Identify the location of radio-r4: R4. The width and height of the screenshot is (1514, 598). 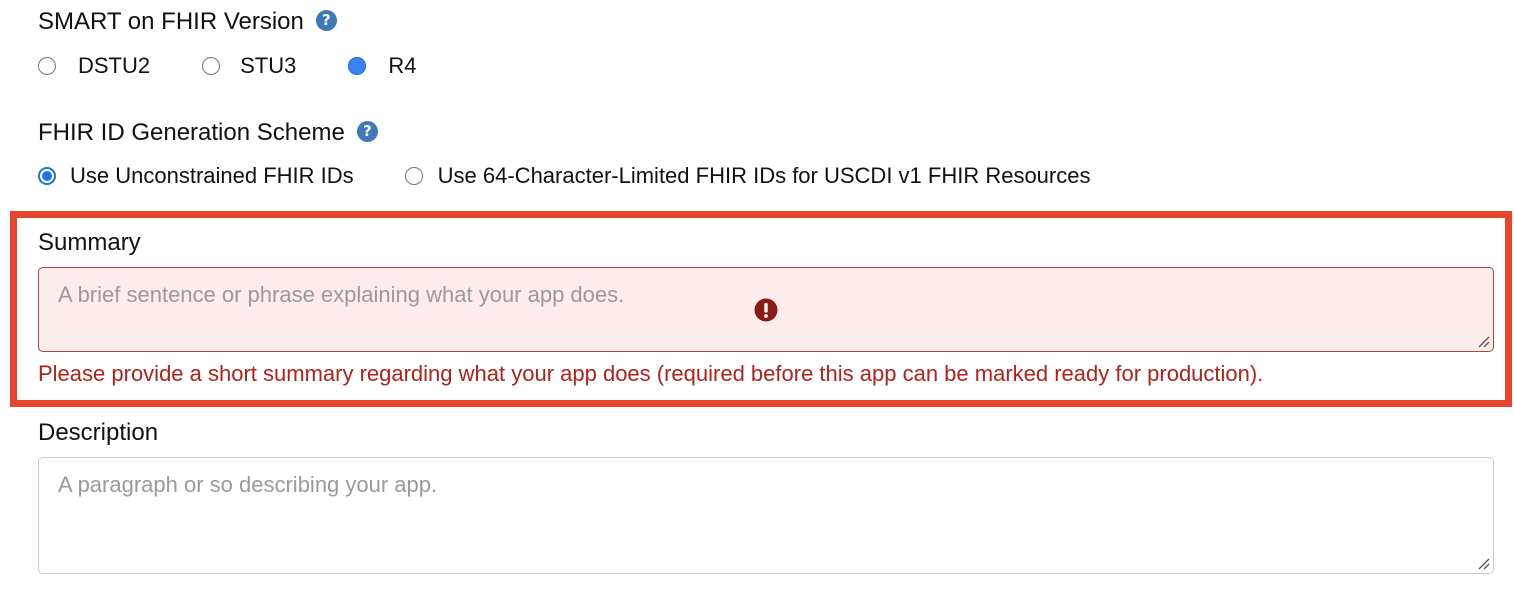
(382, 66).